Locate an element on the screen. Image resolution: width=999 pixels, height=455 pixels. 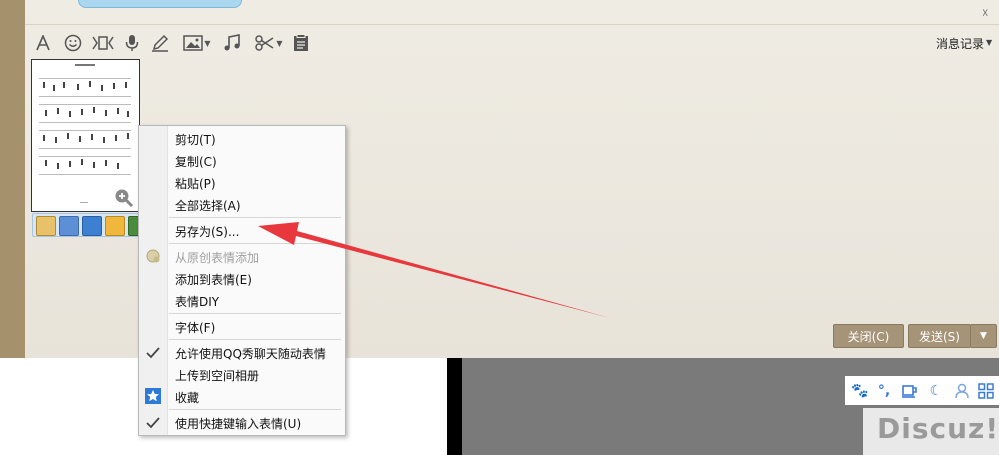
window-edge is located at coordinates (454, 406).